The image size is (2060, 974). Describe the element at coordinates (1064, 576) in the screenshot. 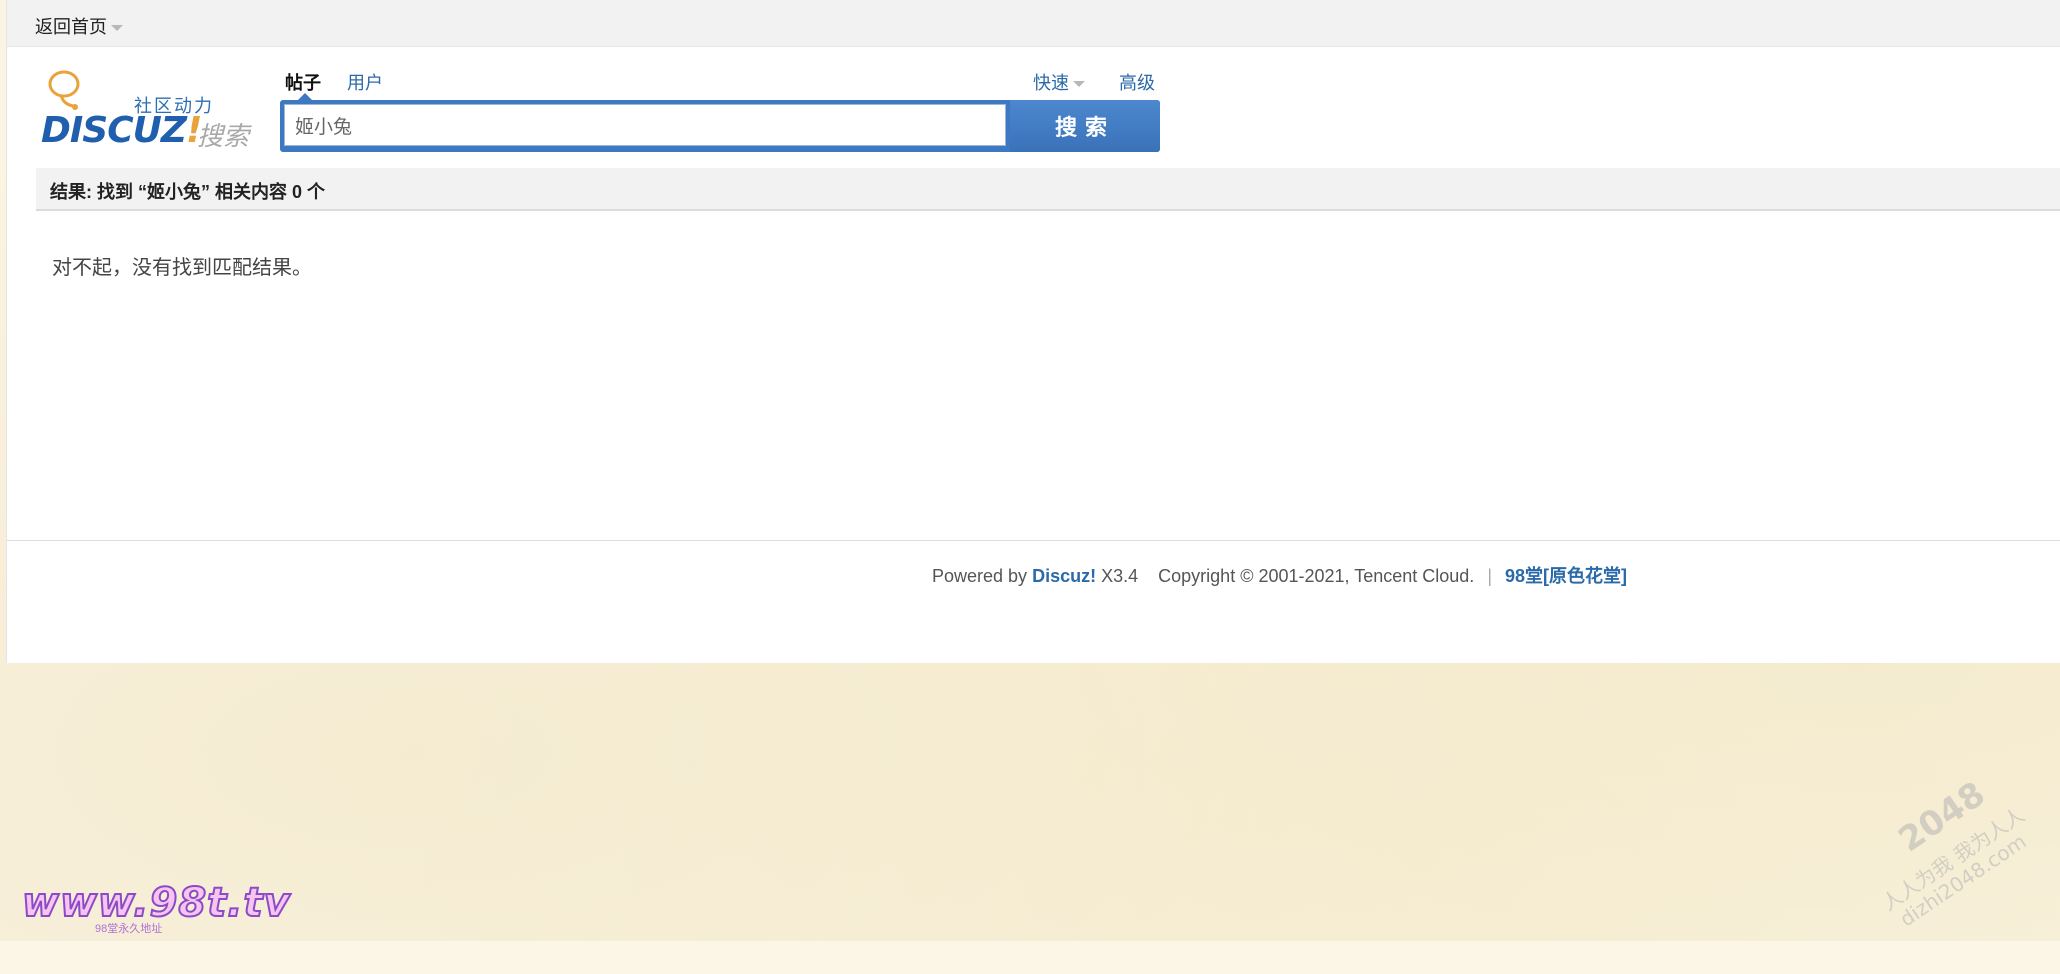

I see `discuz-link: Discuz!` at that location.